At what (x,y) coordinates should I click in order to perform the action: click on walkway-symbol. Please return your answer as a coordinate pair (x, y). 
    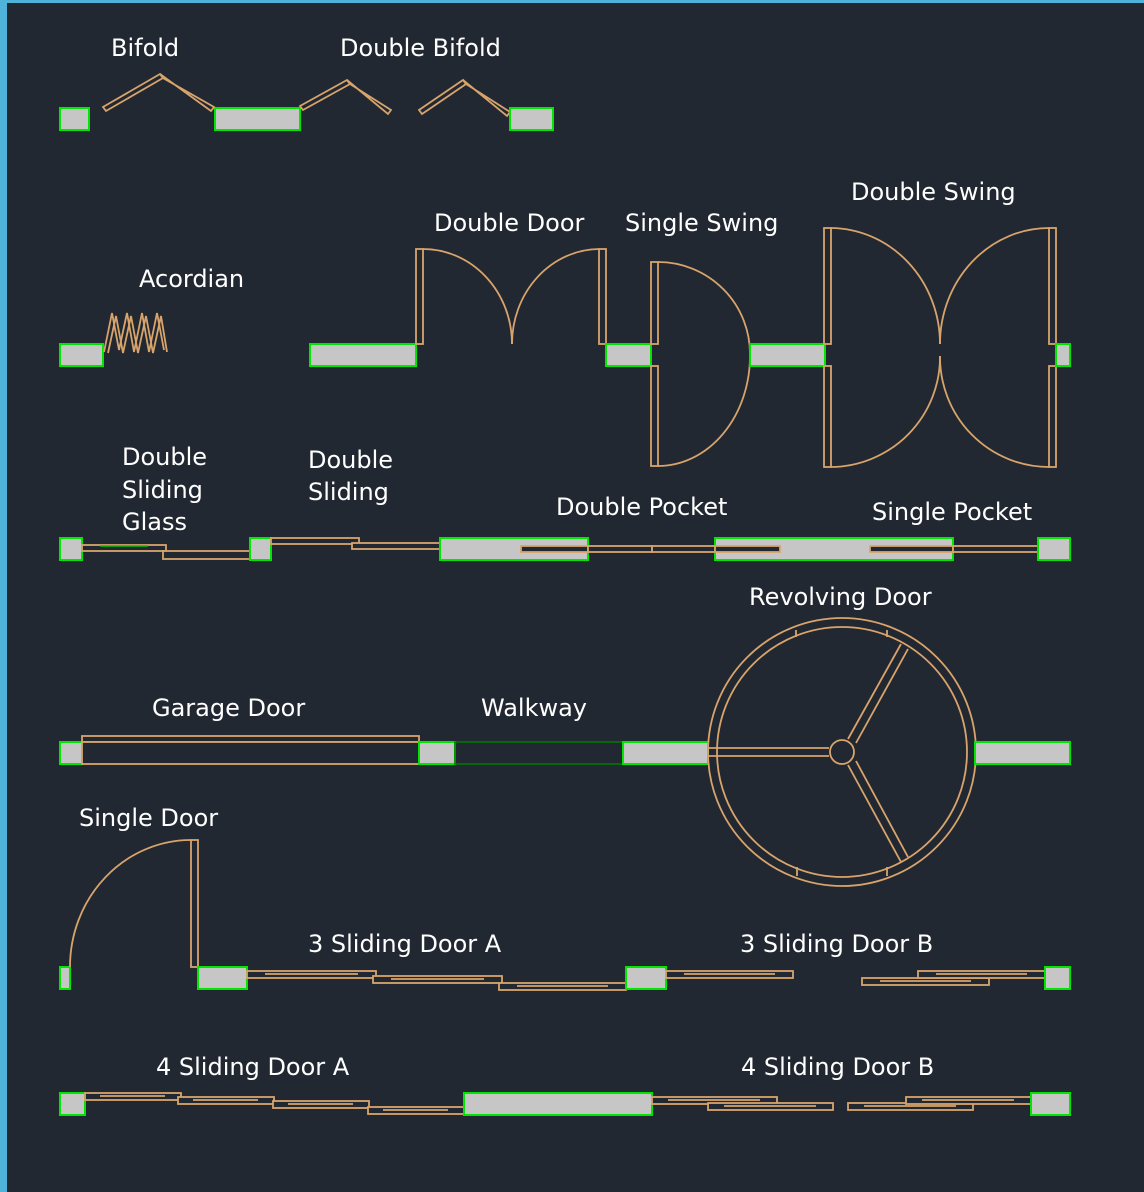
    Looking at the image, I should click on (581, 753).